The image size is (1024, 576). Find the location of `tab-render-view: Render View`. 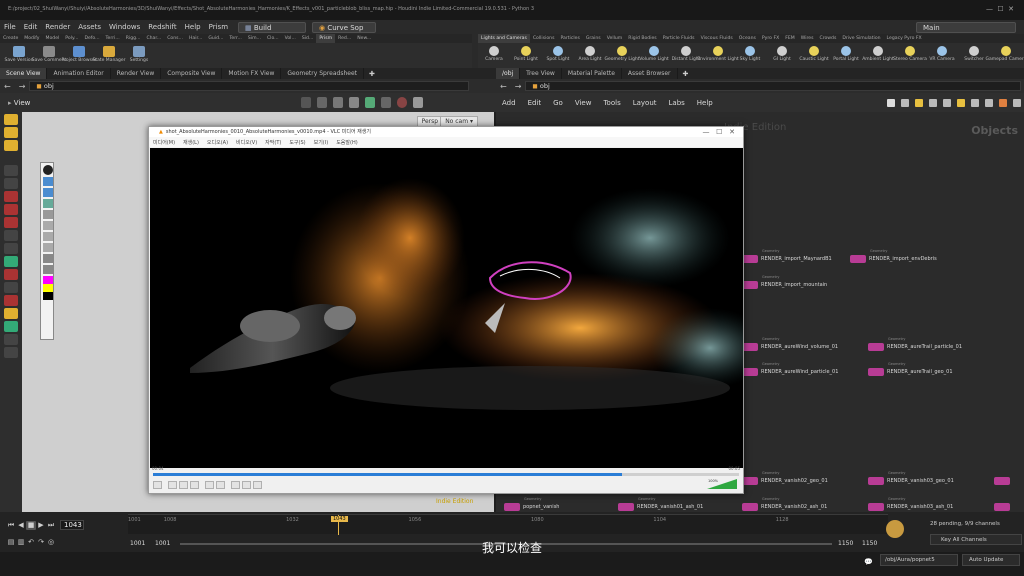

tab-render-view: Render View is located at coordinates (136, 73).